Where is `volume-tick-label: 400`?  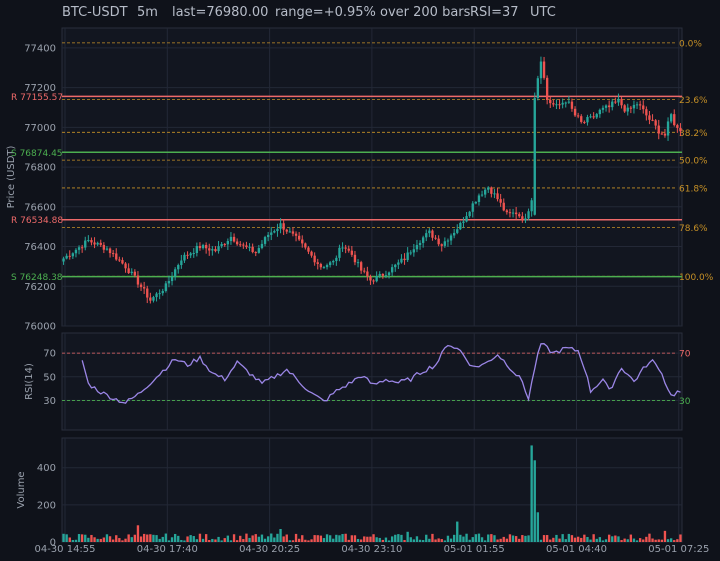 volume-tick-label: 400 is located at coordinates (46, 468).